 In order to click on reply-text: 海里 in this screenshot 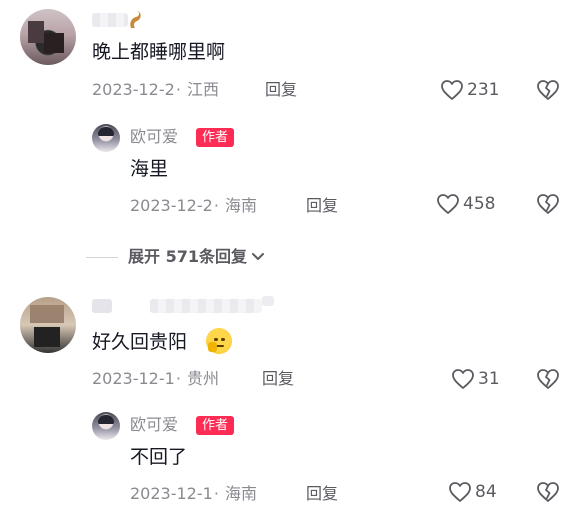, I will do `click(149, 169)`.